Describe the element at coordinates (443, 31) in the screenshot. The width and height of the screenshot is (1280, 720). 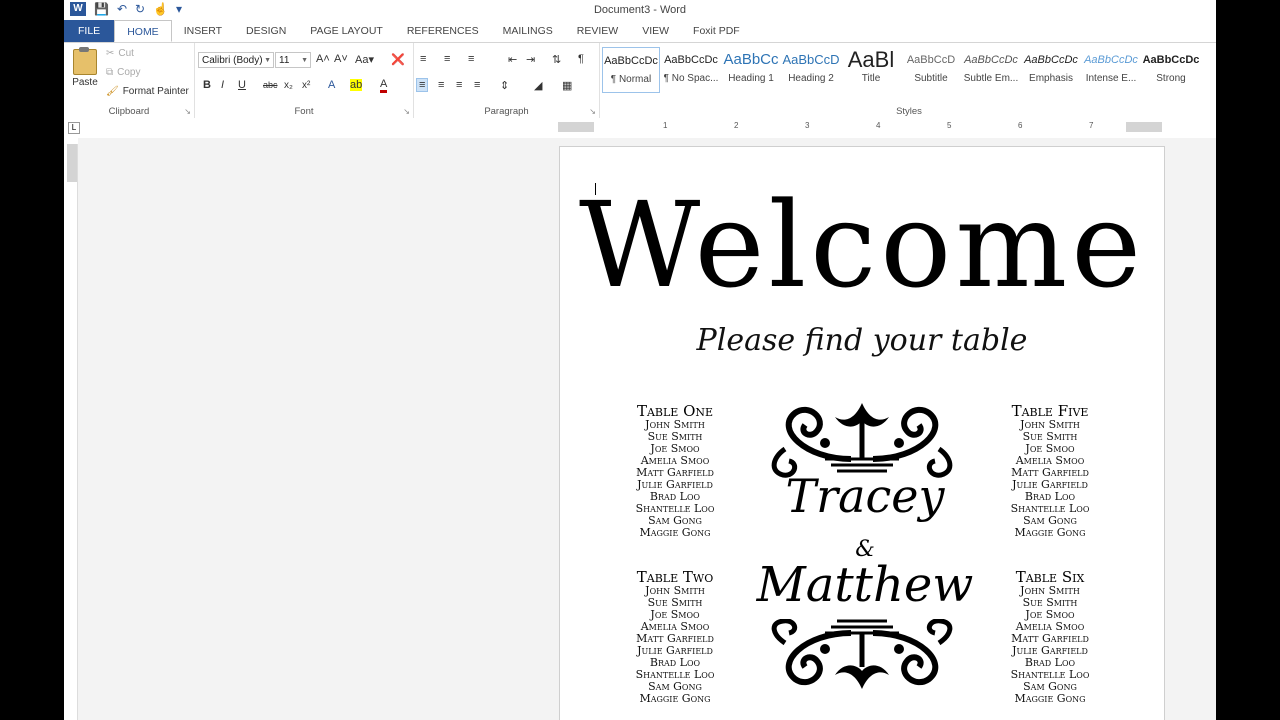
I see `tab-references: REFERENCES` at that location.